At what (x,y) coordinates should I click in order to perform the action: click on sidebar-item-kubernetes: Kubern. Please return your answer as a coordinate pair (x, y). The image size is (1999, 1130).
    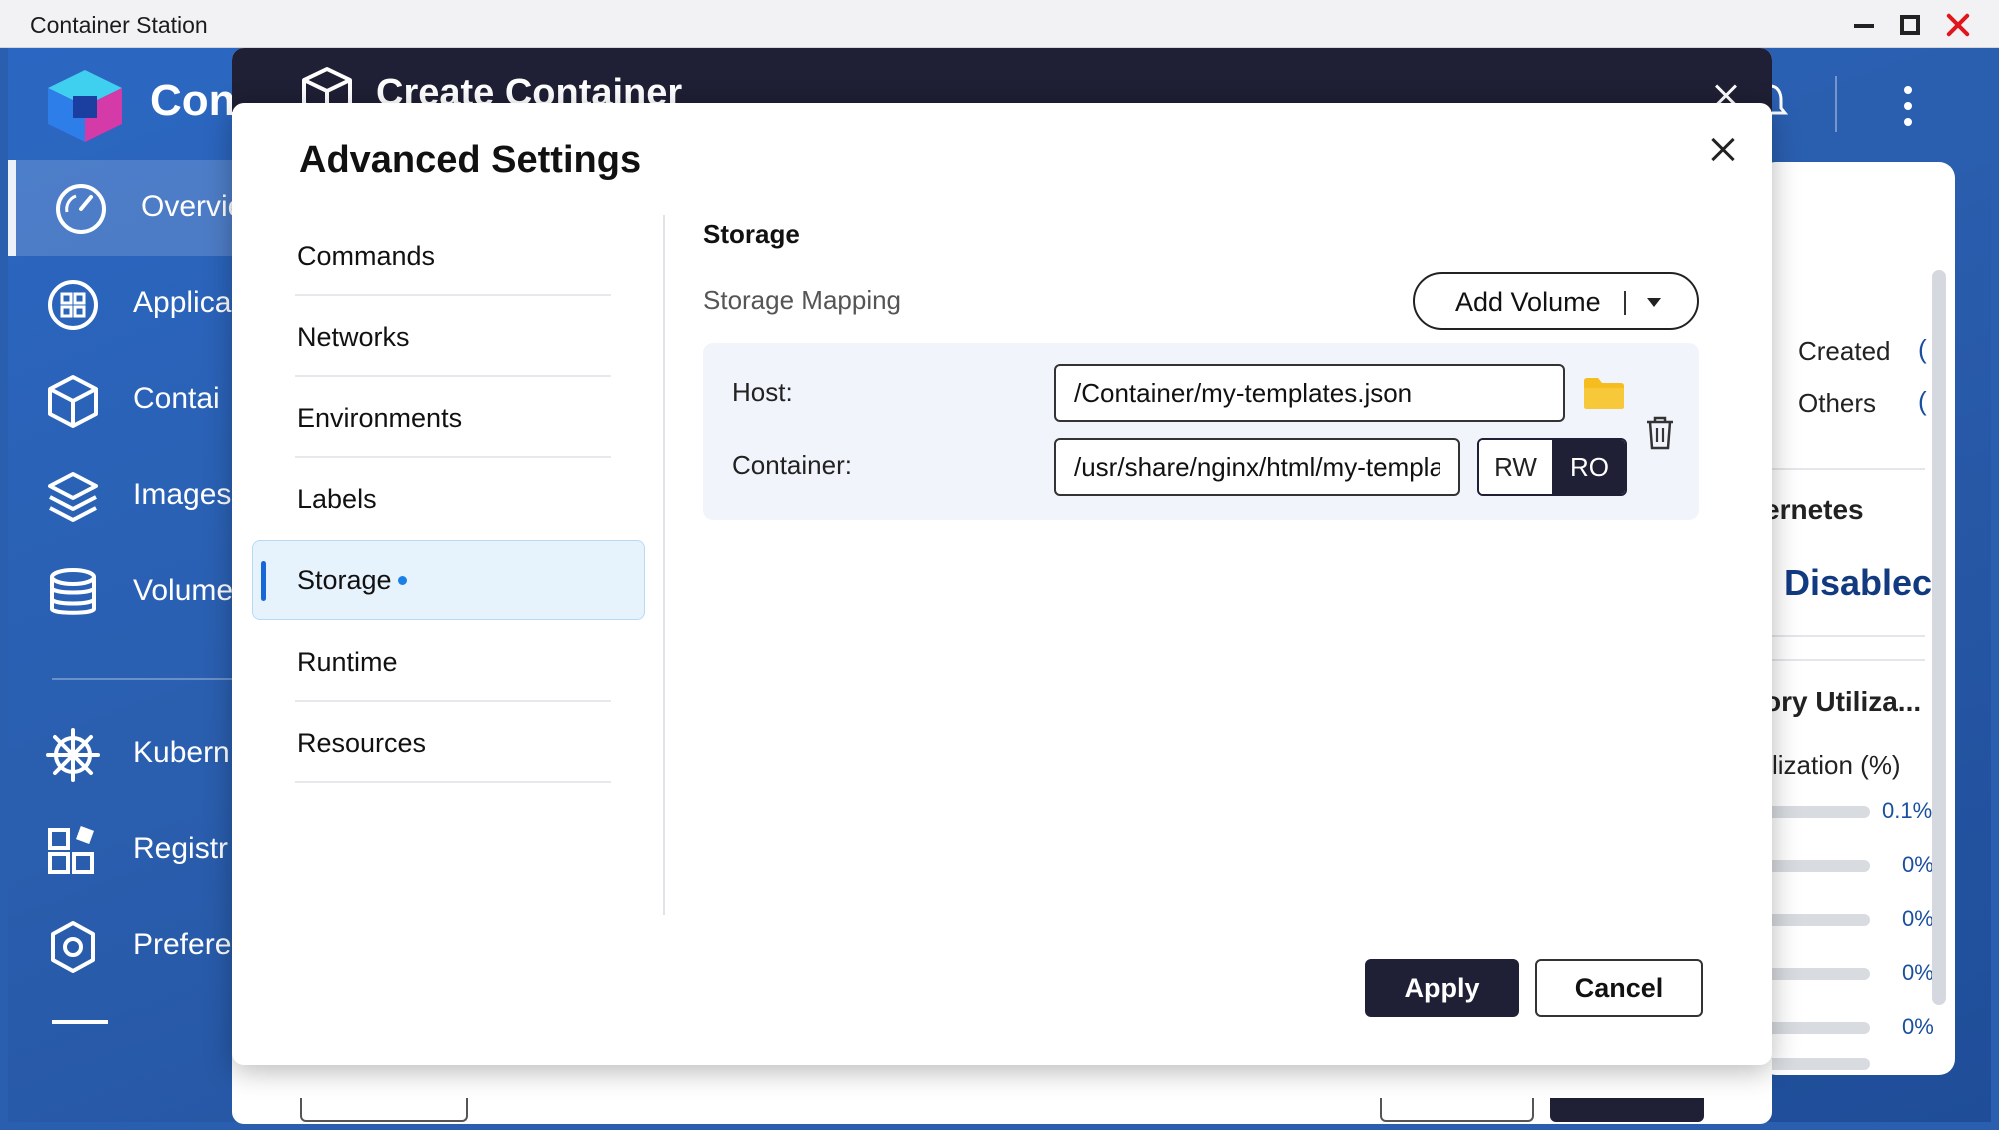
    Looking at the image, I should click on (123, 754).